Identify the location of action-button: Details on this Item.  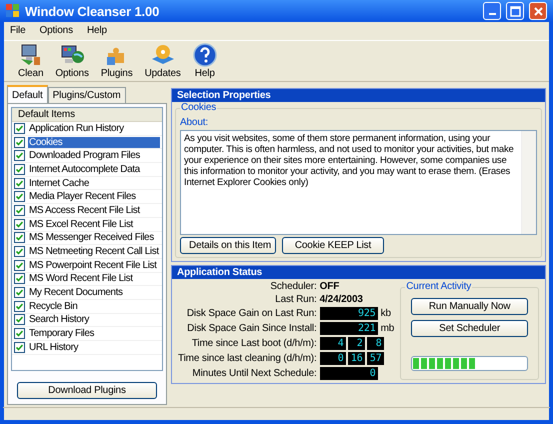
(228, 245).